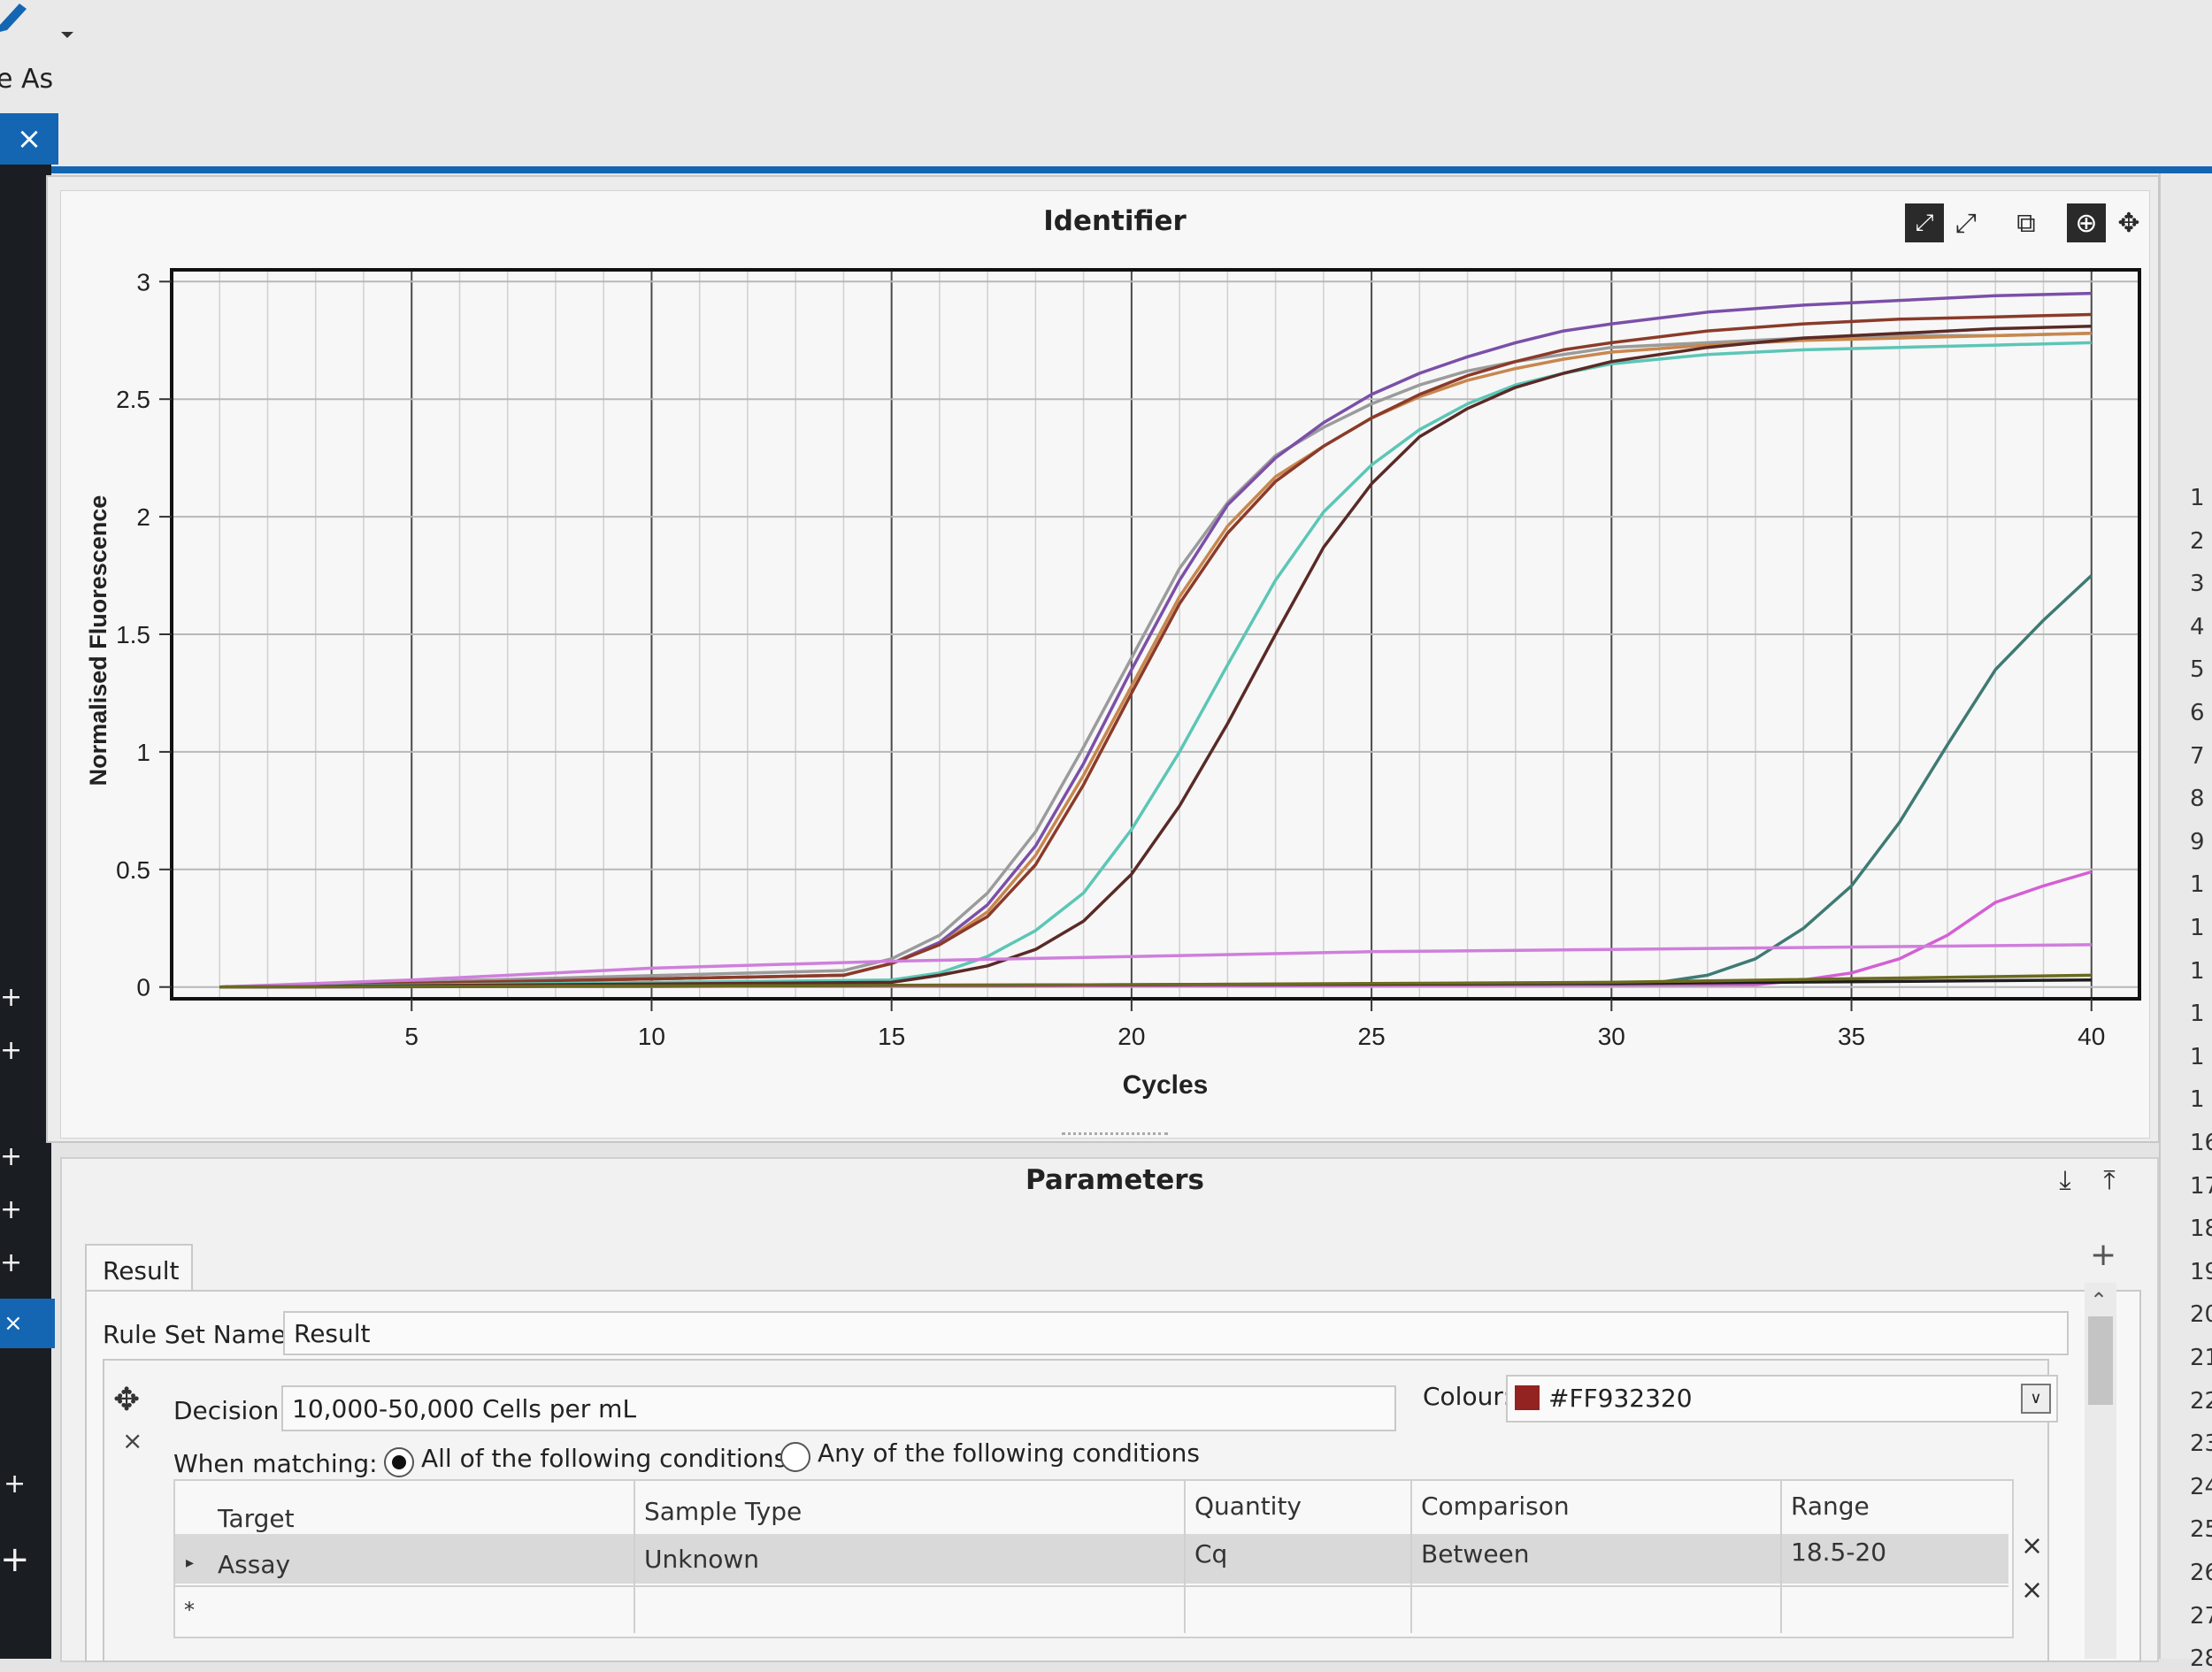 Image resolution: width=2212 pixels, height=1672 pixels. I want to click on sheet-row-number: 21, so click(2201, 1358).